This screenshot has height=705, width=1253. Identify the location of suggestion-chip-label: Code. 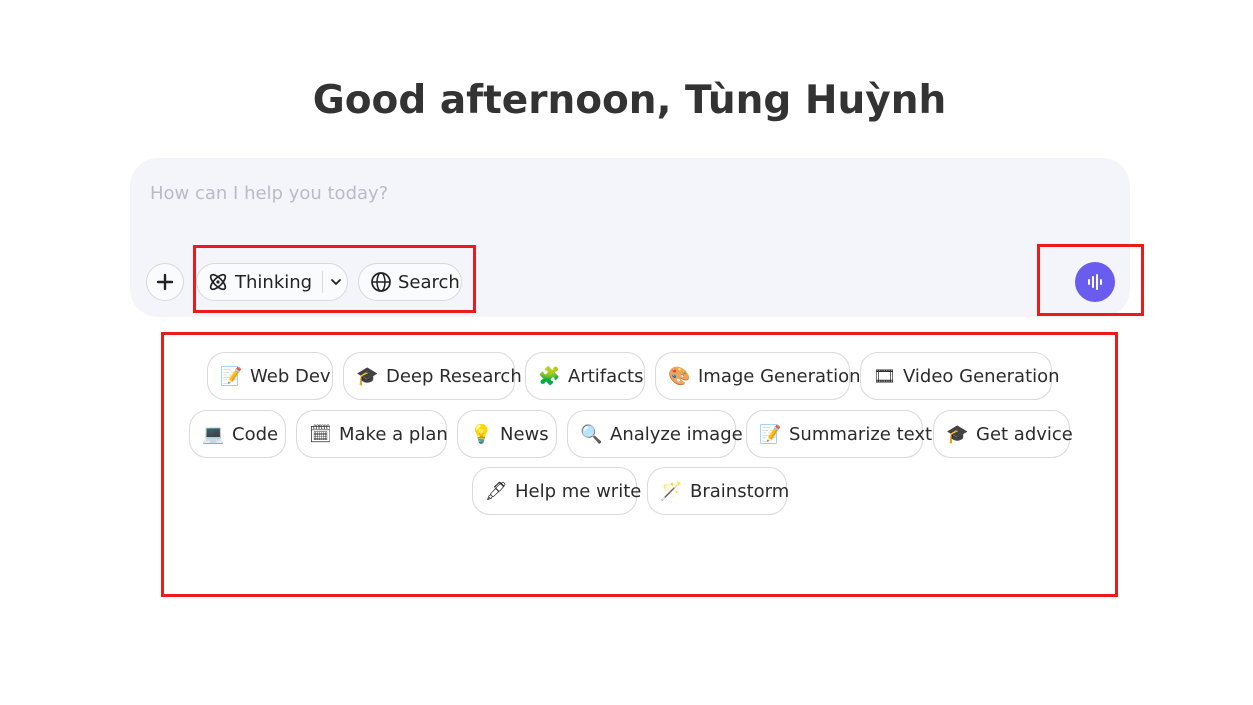
(255, 434).